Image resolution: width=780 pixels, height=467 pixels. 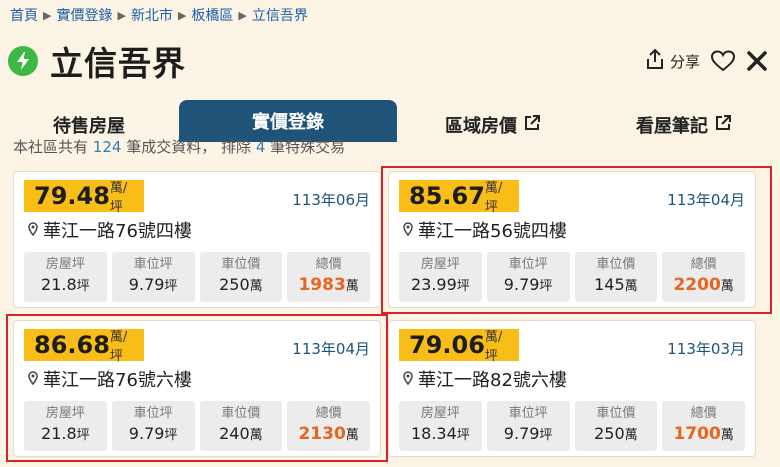 What do you see at coordinates (706, 61) in the screenshot?
I see `header-actions: 分享` at bounding box center [706, 61].